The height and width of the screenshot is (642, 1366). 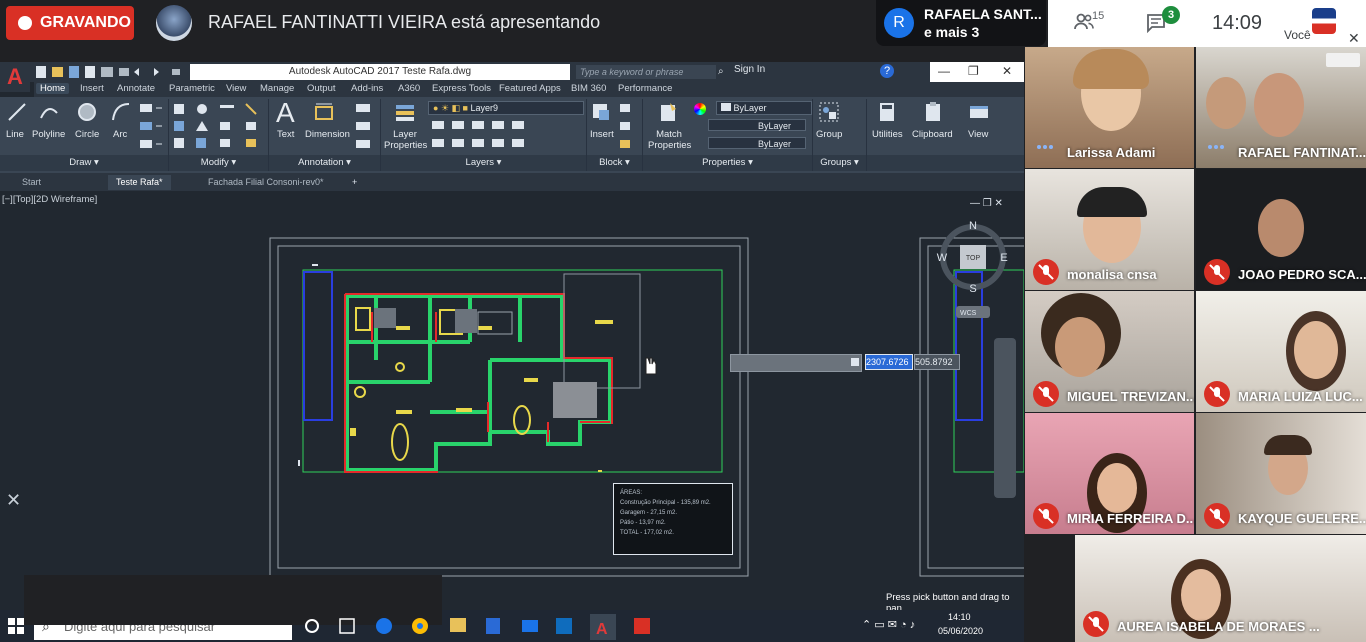 What do you see at coordinates (764, 108) in the screenshot?
I see `color-dropdown: ByLayer` at bounding box center [764, 108].